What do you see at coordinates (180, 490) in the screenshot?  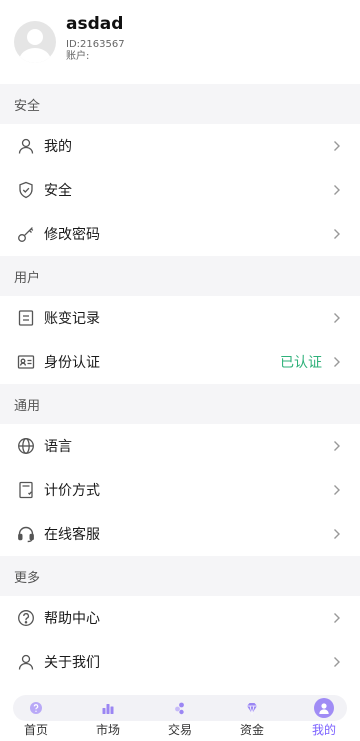 I see `menu-item-pricing-method: 计价方式` at bounding box center [180, 490].